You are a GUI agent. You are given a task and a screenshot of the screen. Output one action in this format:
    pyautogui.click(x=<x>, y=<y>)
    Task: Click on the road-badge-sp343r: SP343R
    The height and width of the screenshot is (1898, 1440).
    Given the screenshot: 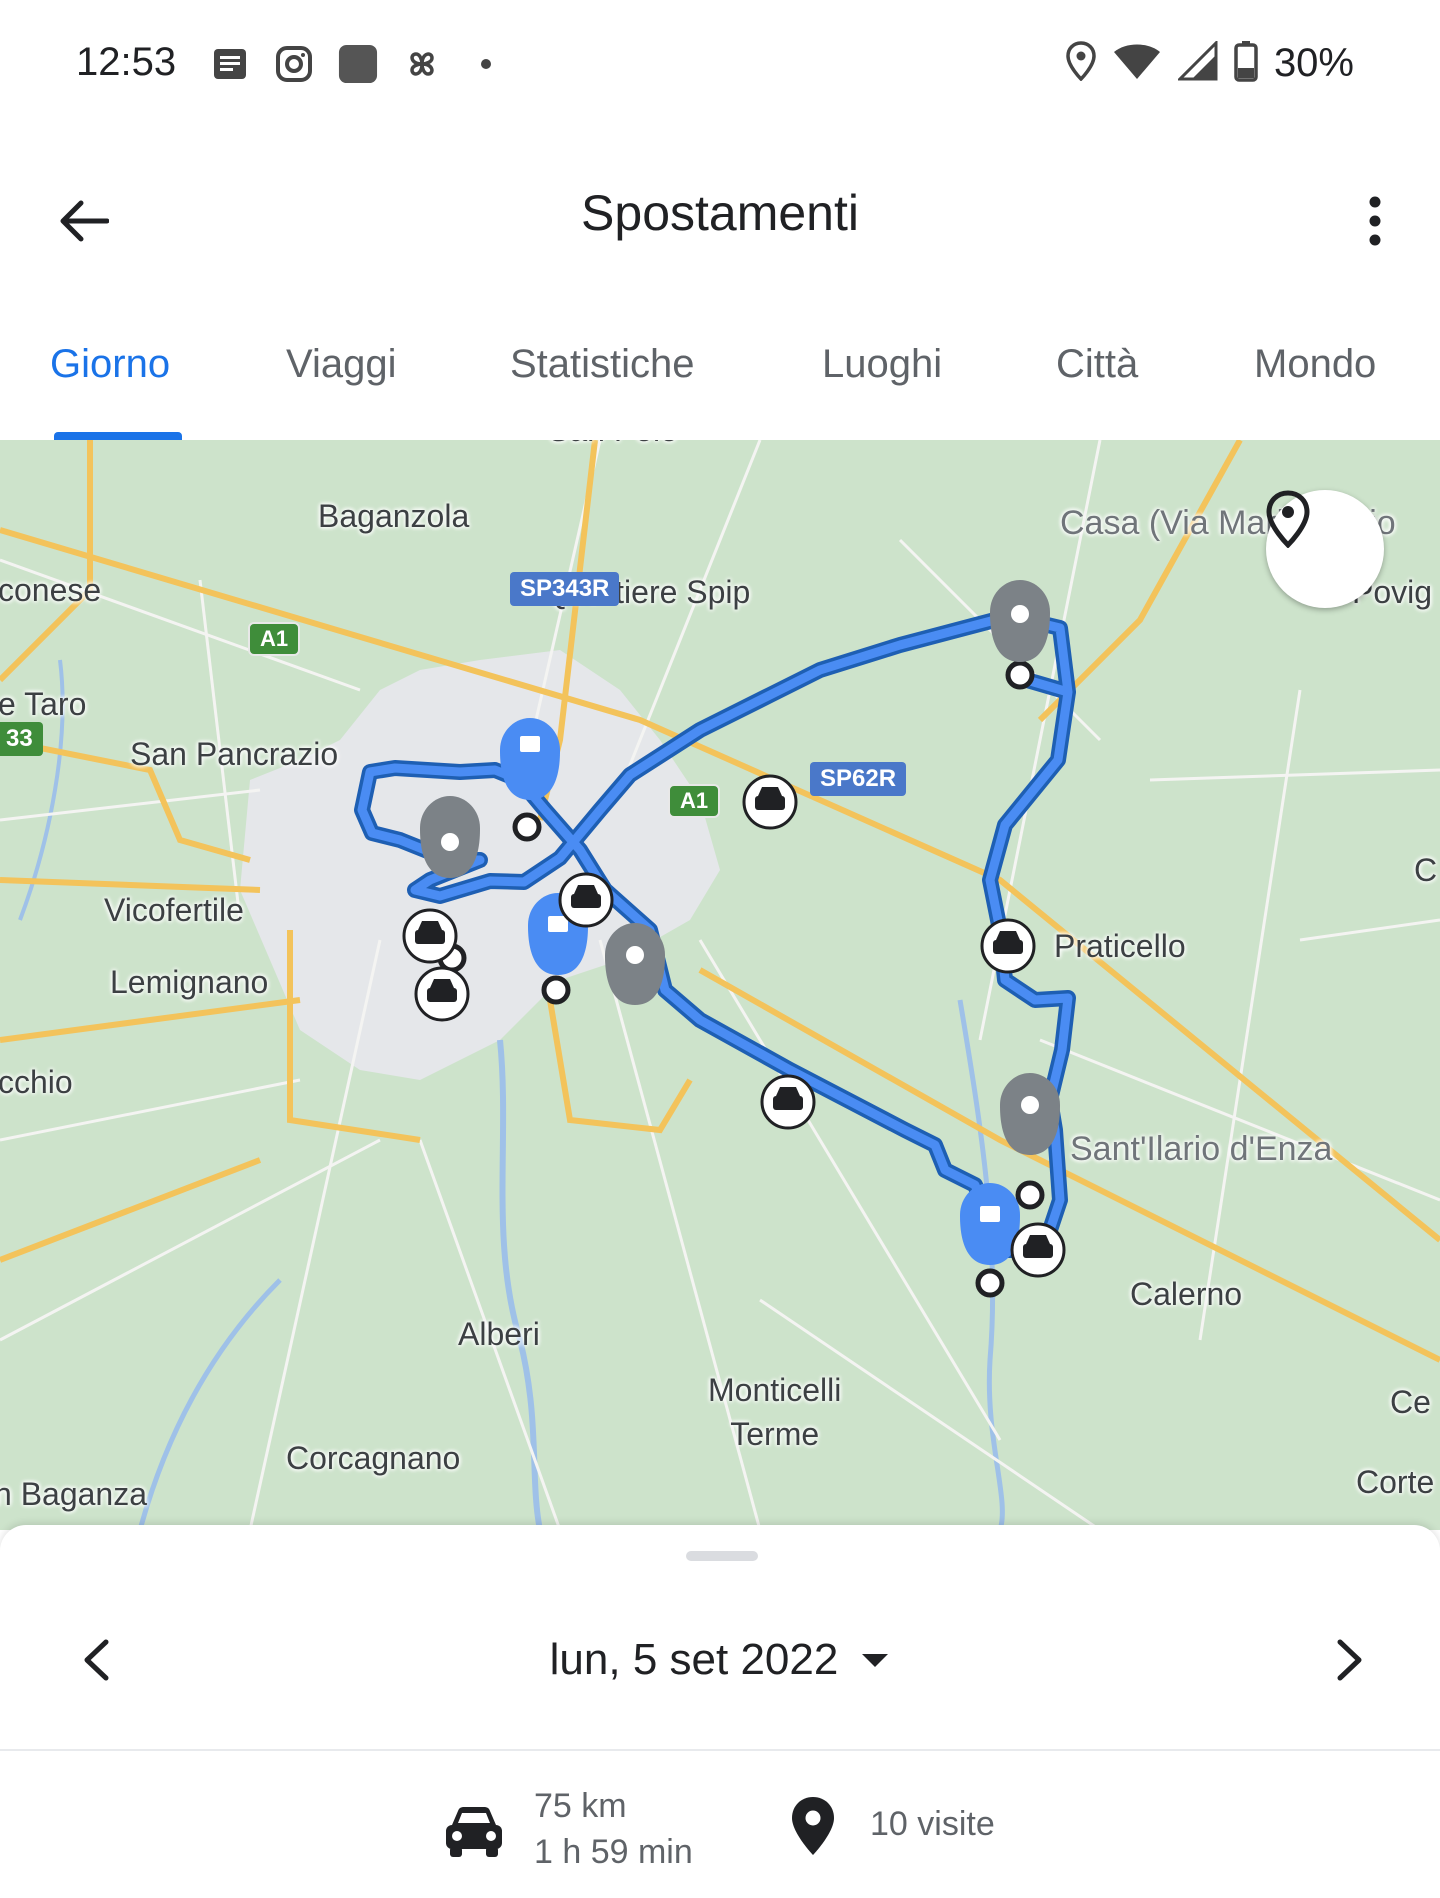 What is the action you would take?
    pyautogui.click(x=565, y=589)
    